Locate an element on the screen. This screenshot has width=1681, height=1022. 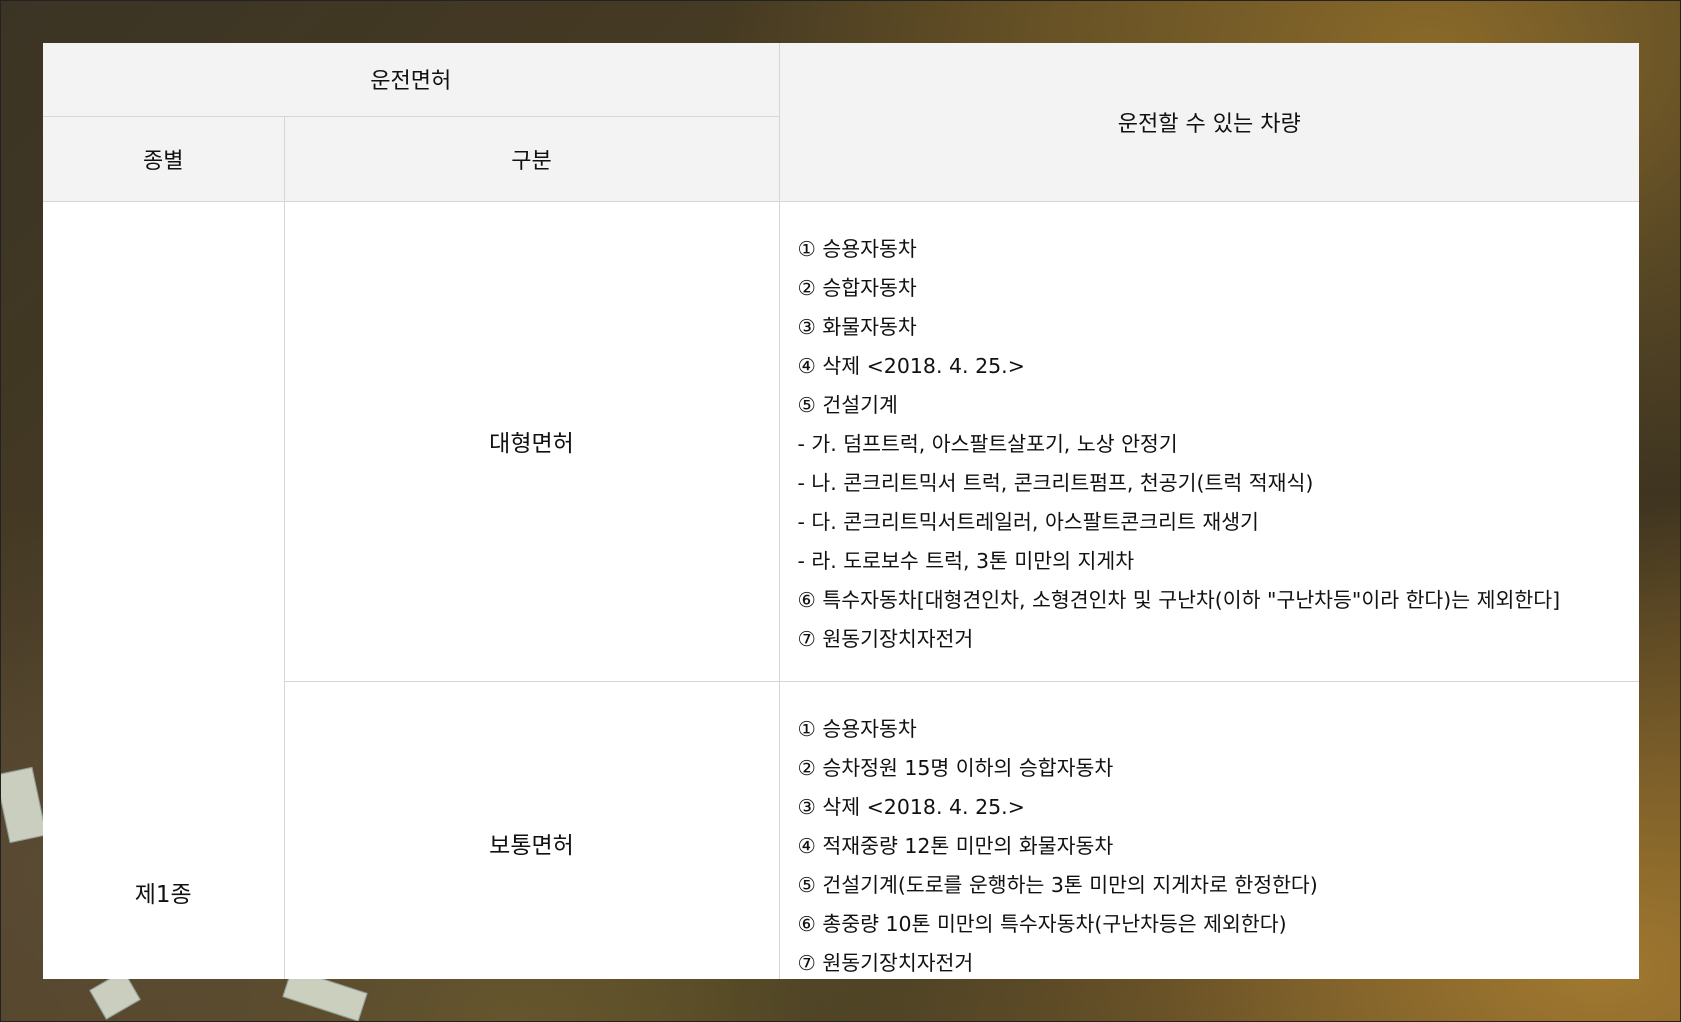
list-item: ⑤ 건설기계(도로를 운행하는 3톤 미만의 지게차로 한정한다) is located at coordinates (1057, 884).